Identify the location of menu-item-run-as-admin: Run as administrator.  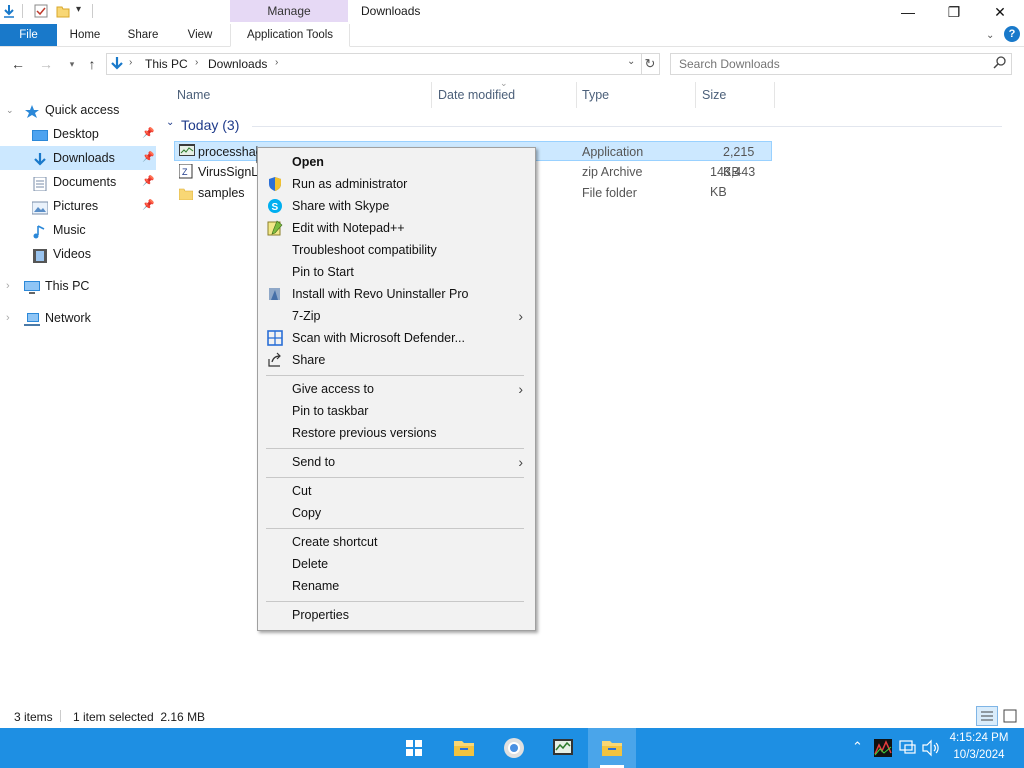
(395, 184).